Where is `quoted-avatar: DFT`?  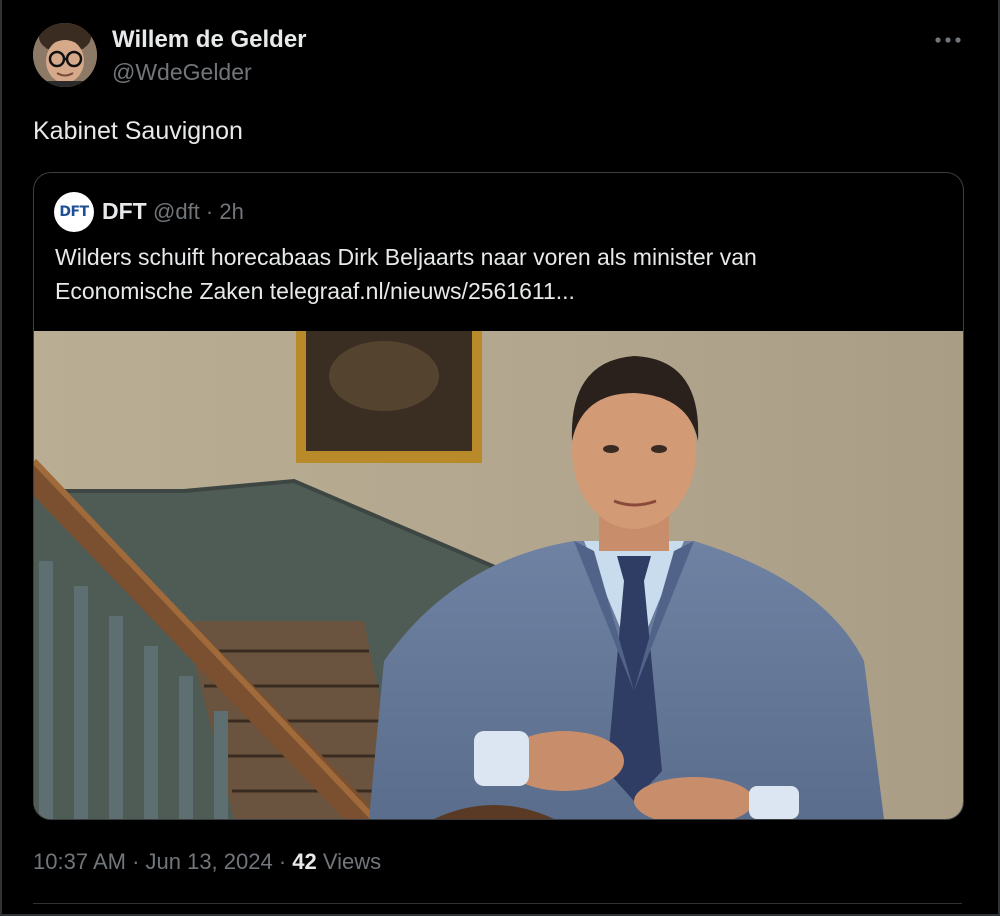
quoted-avatar: DFT is located at coordinates (74, 212).